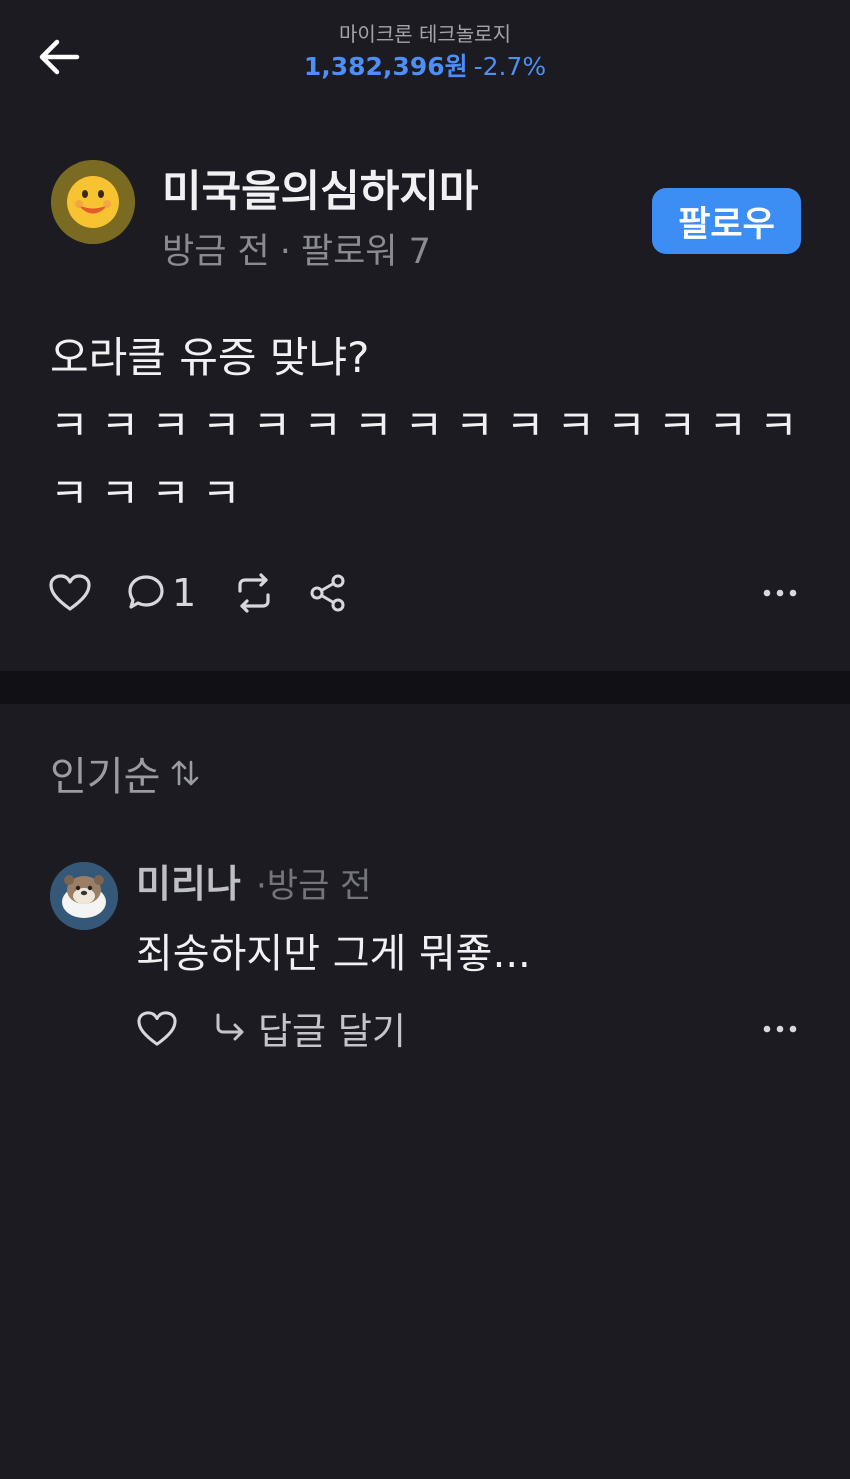  What do you see at coordinates (385, 66) in the screenshot?
I see `stock-price: 1,382,396원` at bounding box center [385, 66].